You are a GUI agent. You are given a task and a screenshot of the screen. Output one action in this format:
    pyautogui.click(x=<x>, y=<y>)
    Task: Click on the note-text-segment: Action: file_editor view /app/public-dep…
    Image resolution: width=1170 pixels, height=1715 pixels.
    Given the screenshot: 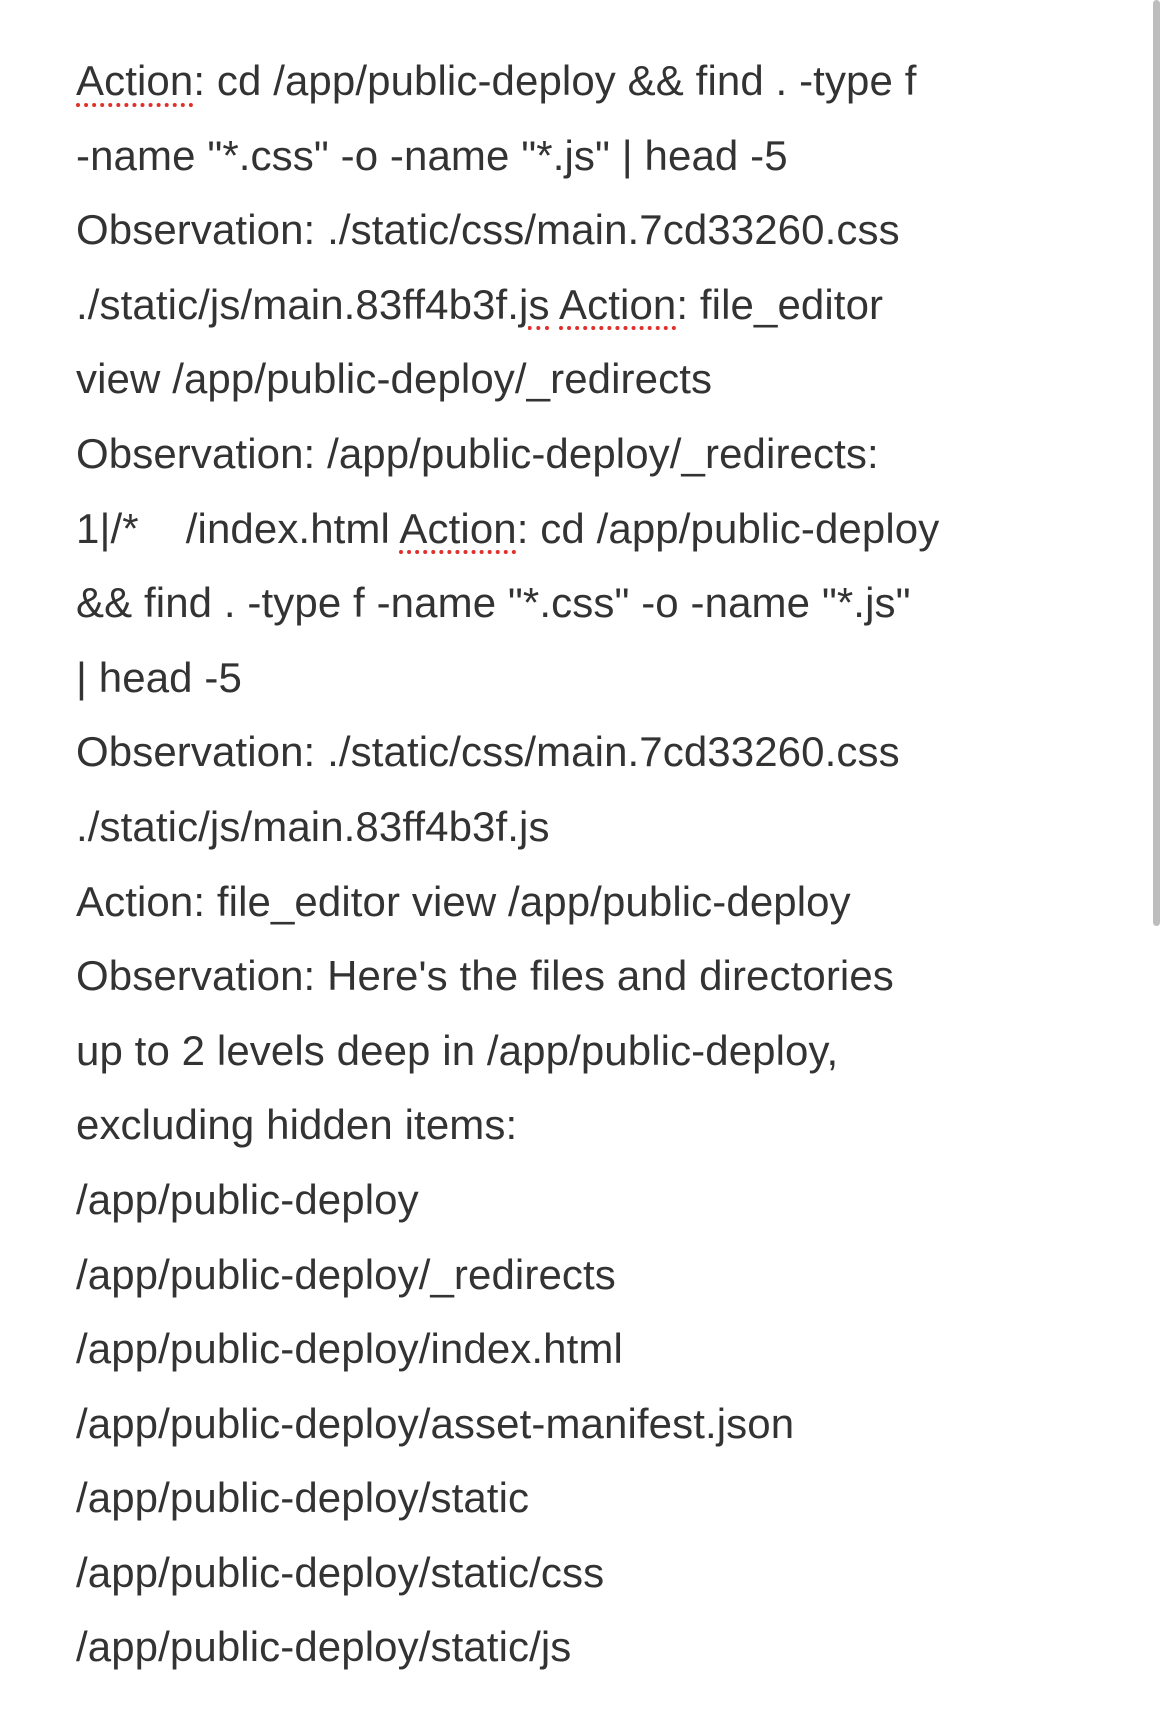 What is the action you would take?
    pyautogui.click(x=463, y=901)
    